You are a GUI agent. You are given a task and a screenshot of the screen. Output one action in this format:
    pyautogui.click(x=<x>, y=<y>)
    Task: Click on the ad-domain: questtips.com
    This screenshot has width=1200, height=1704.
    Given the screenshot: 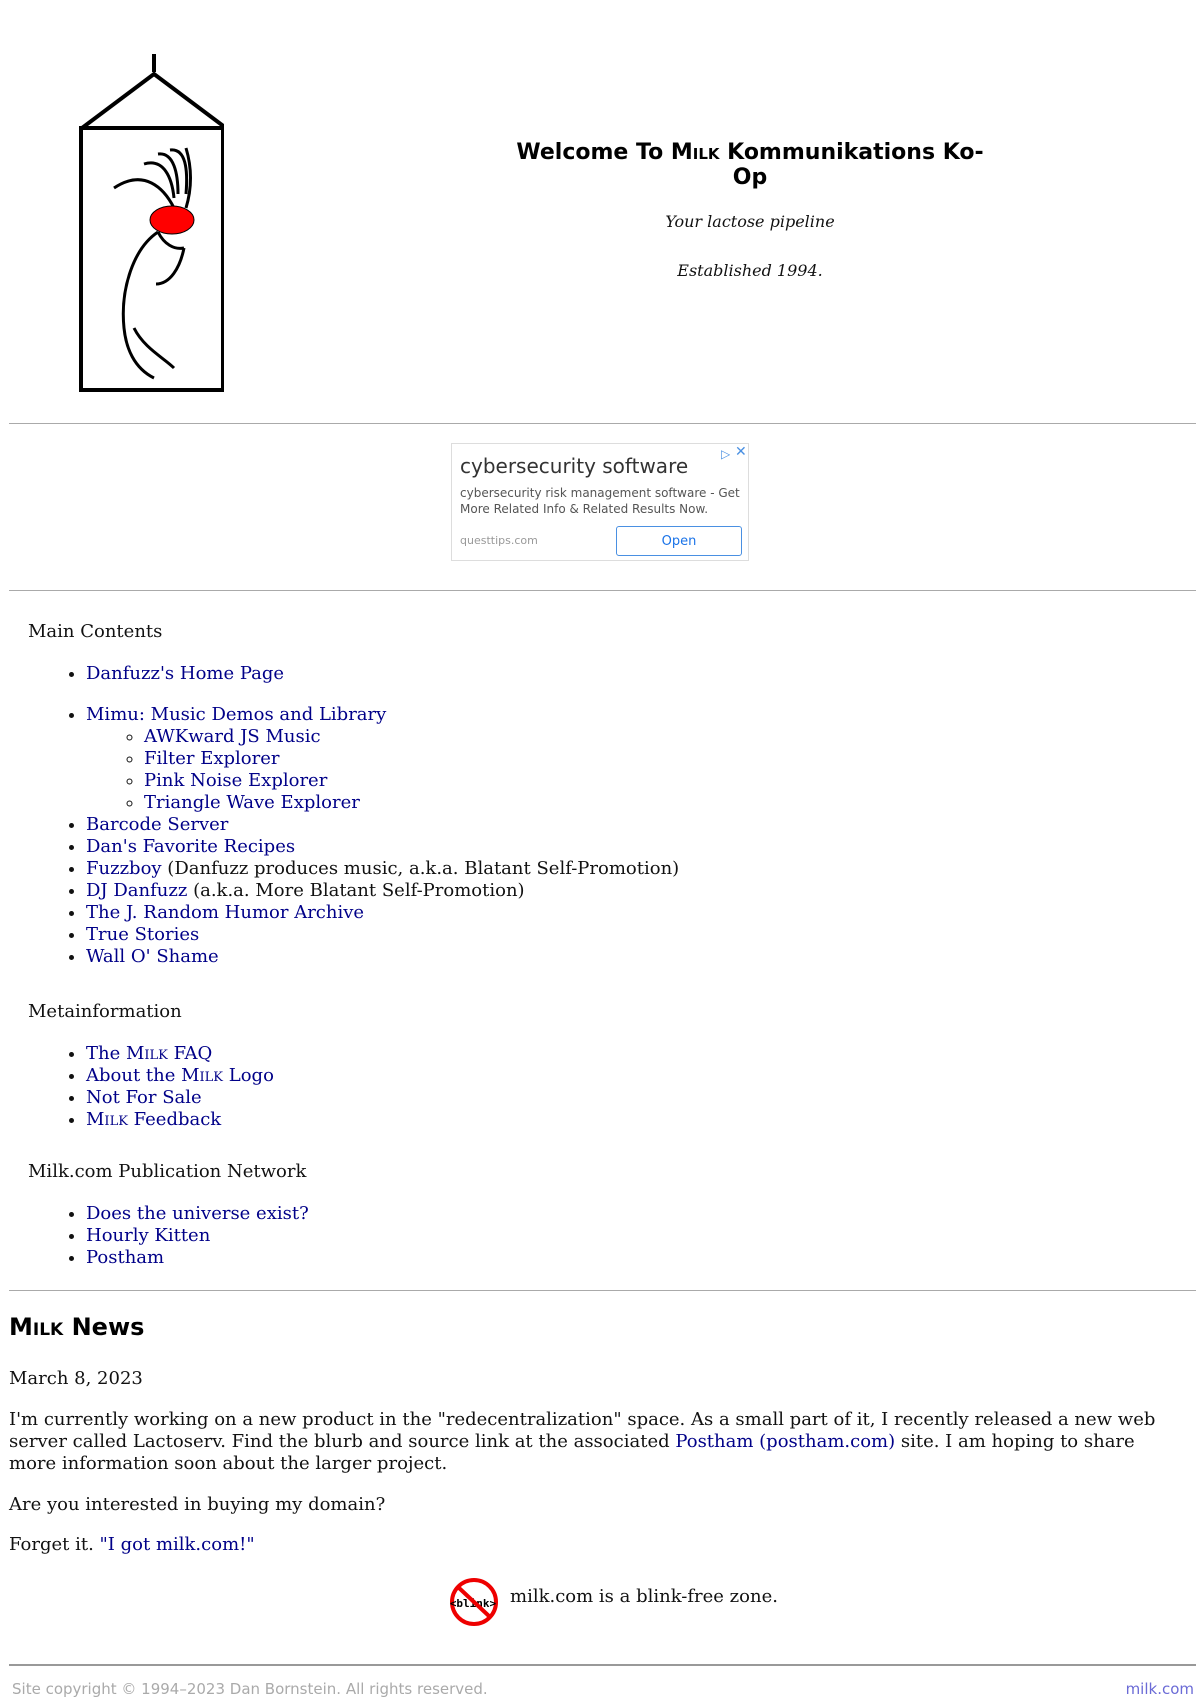 What is the action you would take?
    pyautogui.click(x=499, y=540)
    